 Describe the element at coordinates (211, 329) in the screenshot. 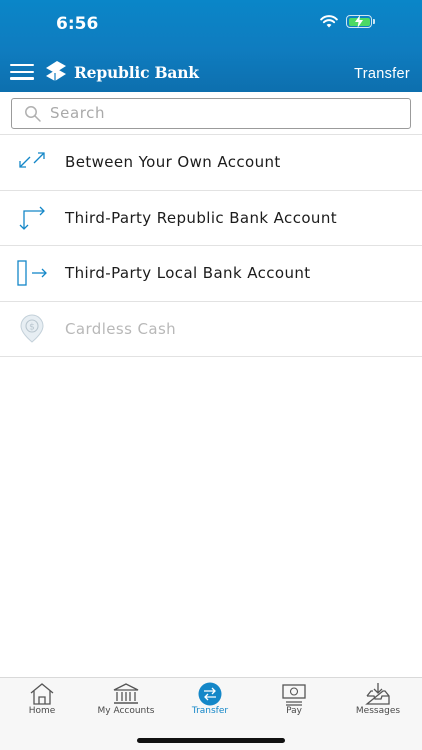

I see `list-item-cardless-cash: $ Cardless Cash` at that location.